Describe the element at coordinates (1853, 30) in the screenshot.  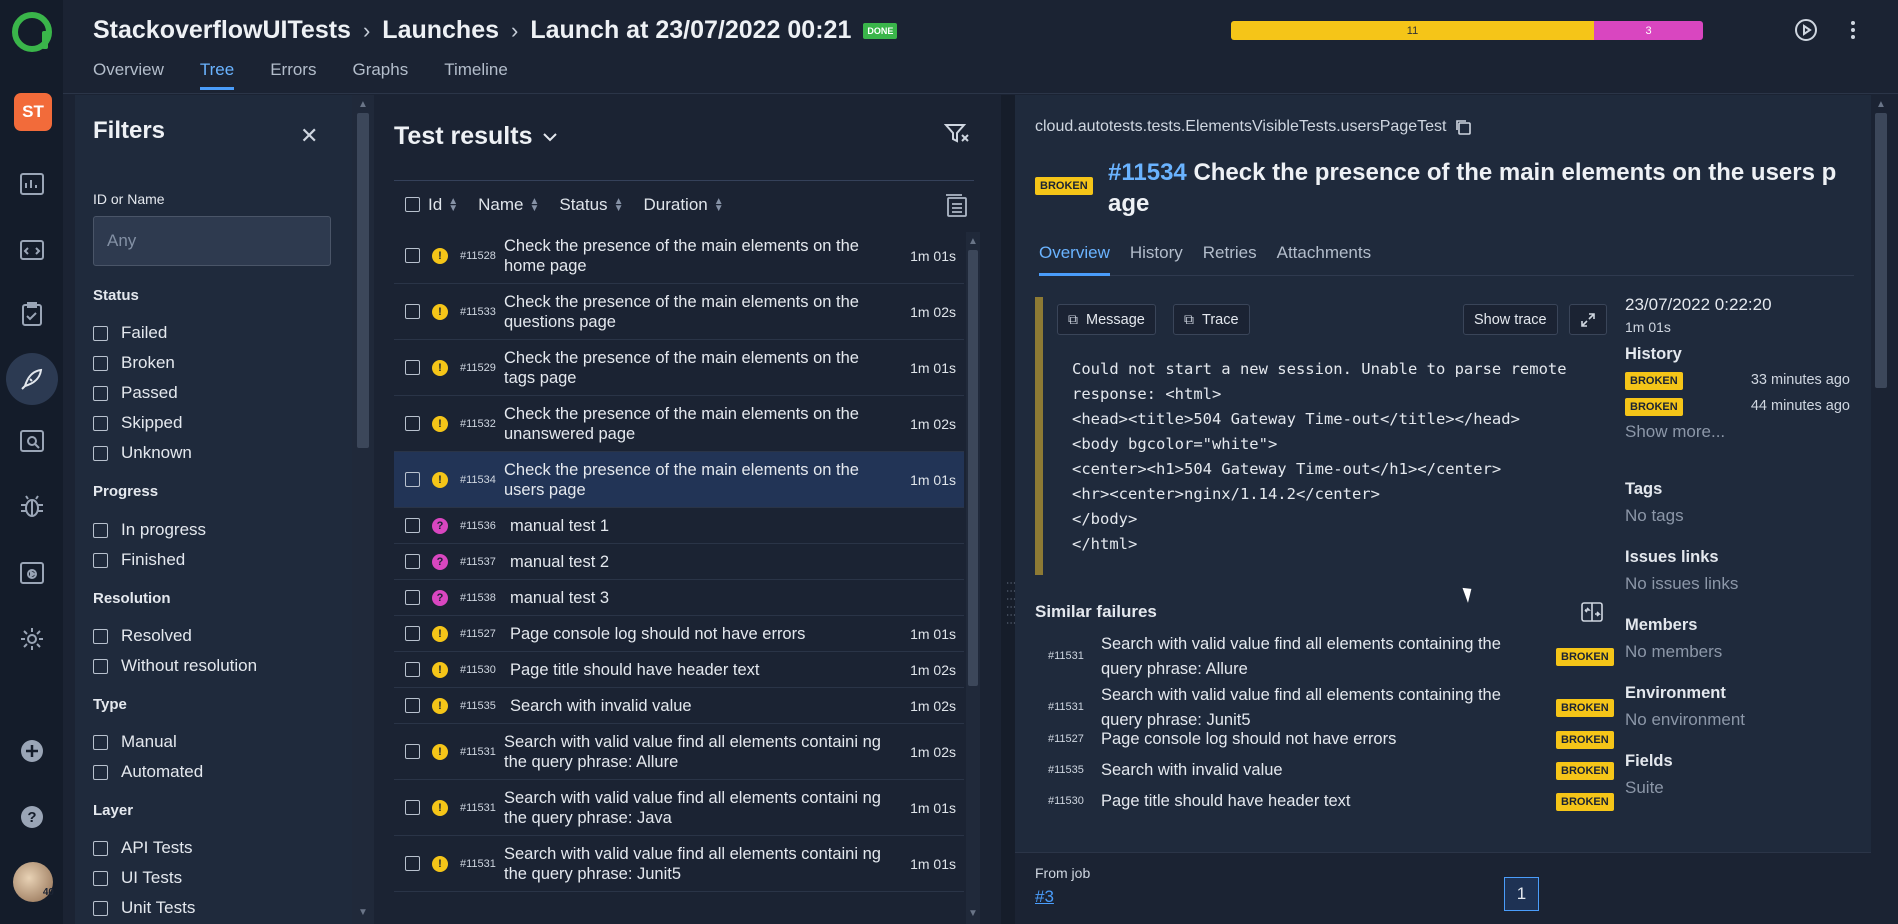
I see `more-menu-icon` at that location.